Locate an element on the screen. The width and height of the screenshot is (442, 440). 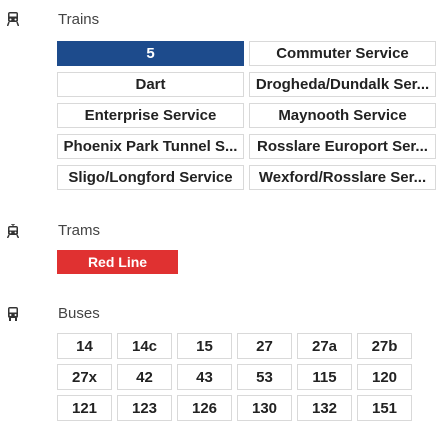
bus-route-chip: 27a is located at coordinates (324, 346).